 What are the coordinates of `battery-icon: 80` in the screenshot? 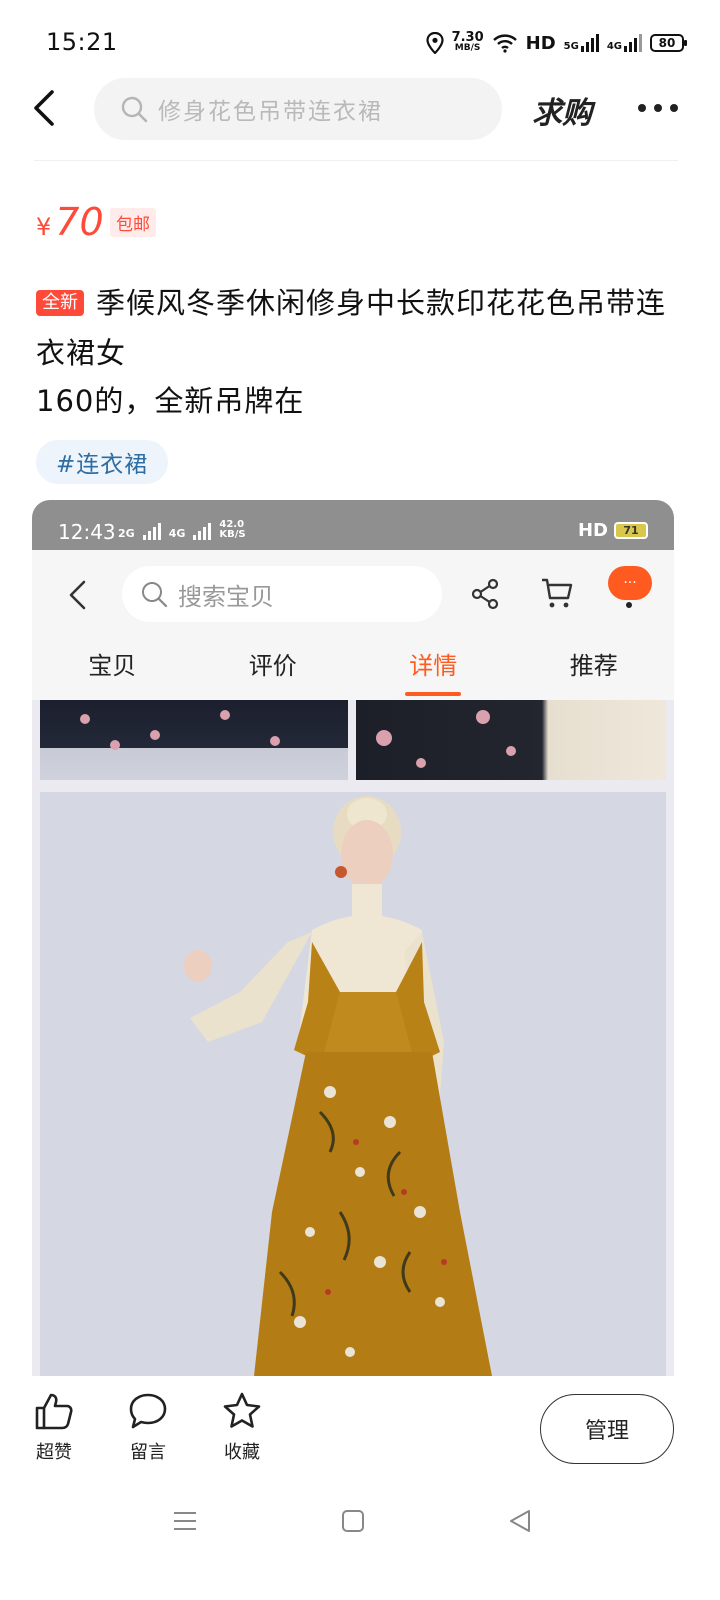 It's located at (668, 43).